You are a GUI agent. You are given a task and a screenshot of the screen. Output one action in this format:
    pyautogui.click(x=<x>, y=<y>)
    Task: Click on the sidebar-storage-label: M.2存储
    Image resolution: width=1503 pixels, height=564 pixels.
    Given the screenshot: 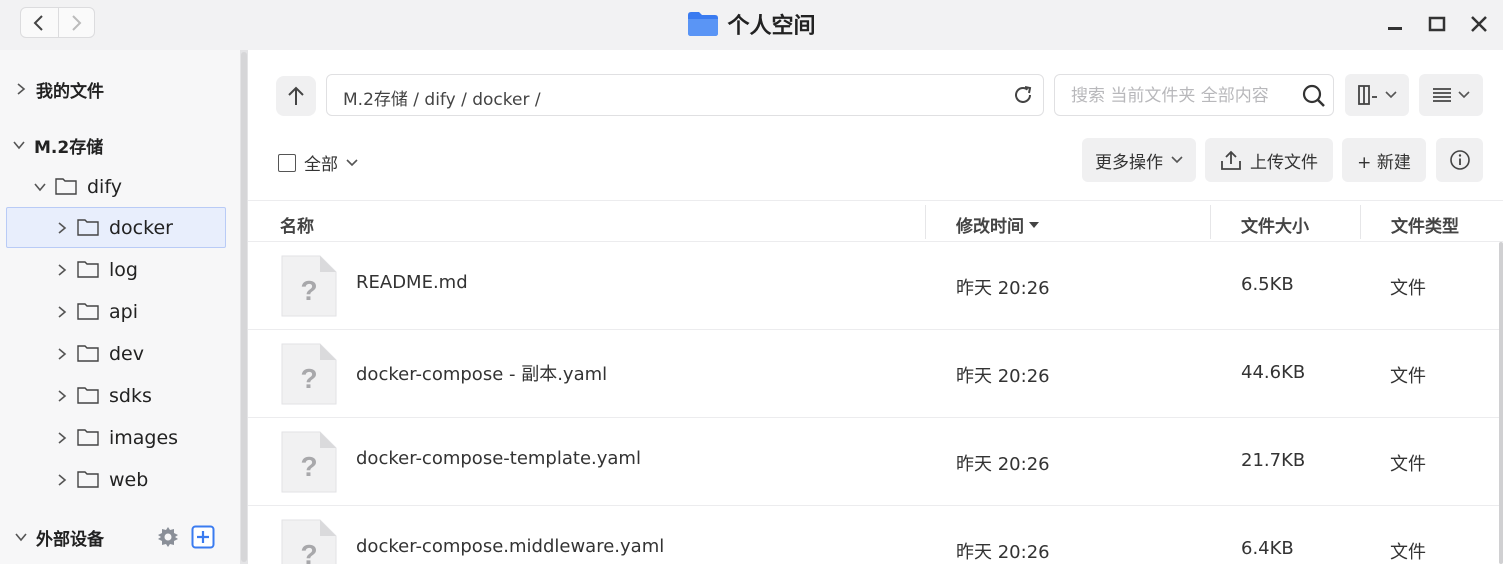 What is the action you would take?
    pyautogui.click(x=69, y=147)
    